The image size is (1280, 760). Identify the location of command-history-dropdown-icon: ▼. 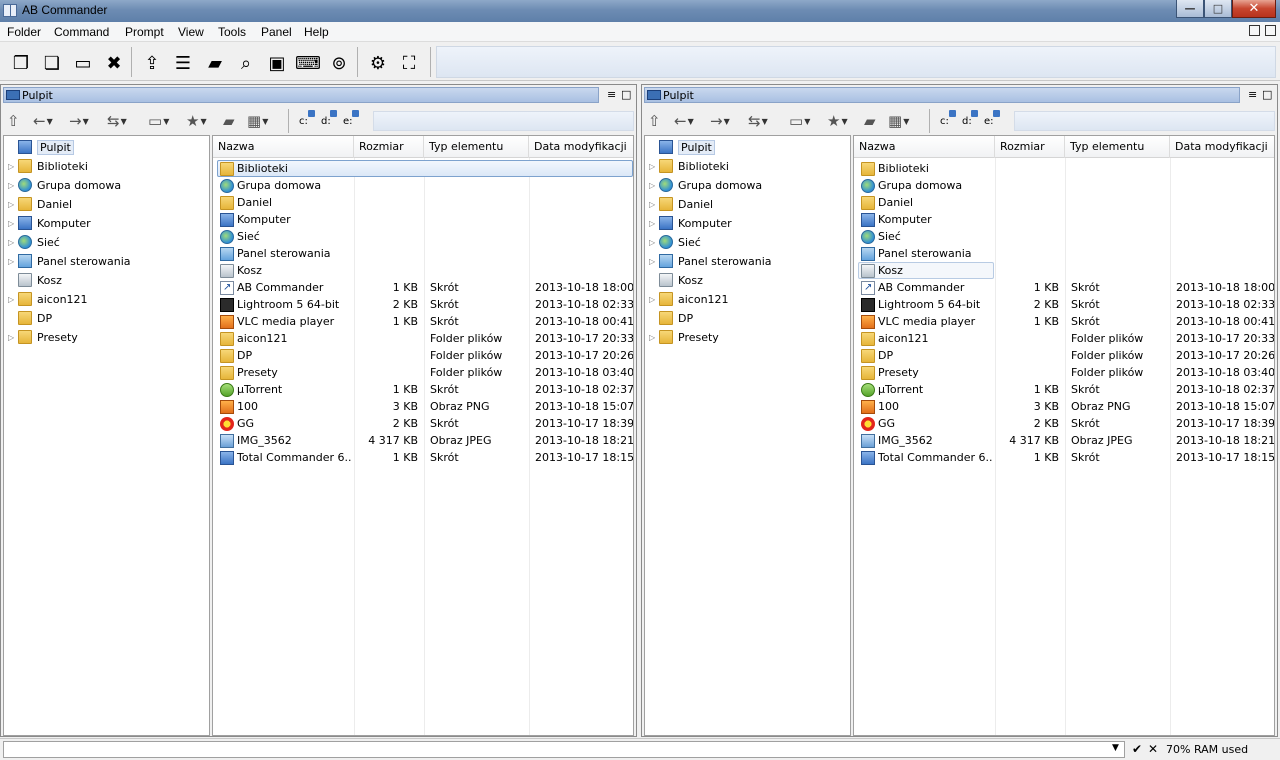
(1115, 748).